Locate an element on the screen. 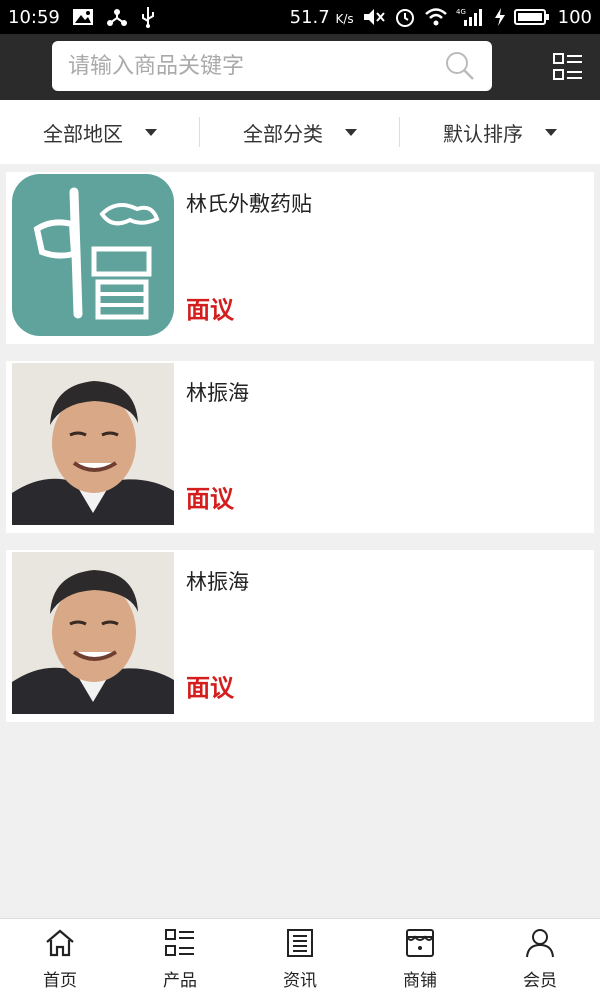  status-bar: 10:59 51.7 K/s 4G 100 is located at coordinates (300, 17).